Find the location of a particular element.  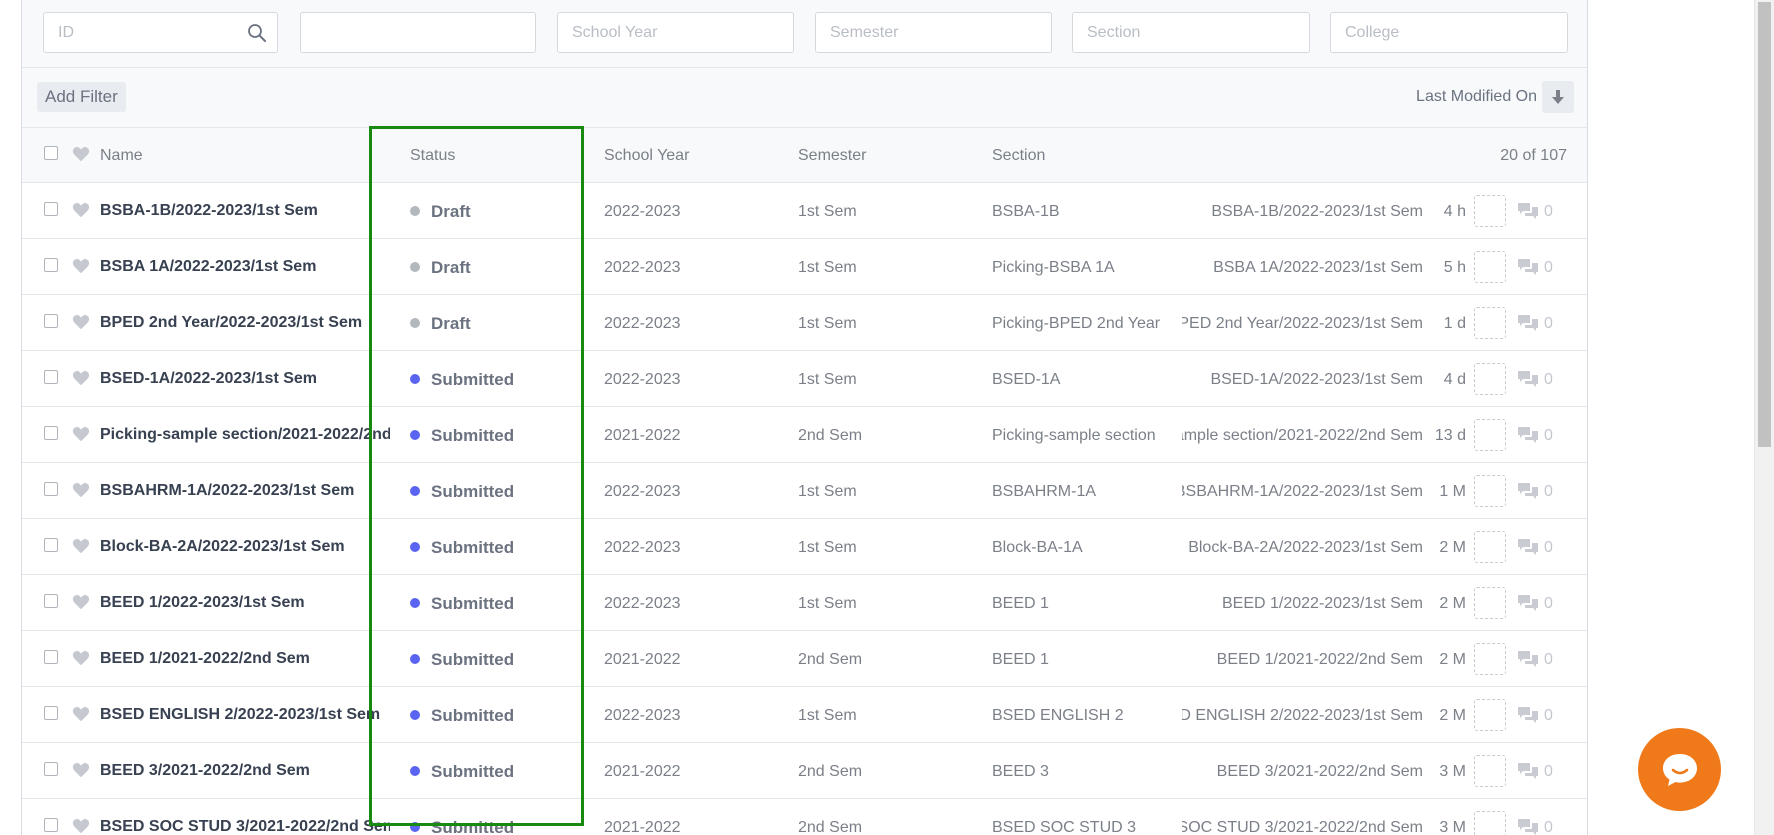

row-reference: BEED 1/2021-2022/2nd Sem is located at coordinates (1302, 660).